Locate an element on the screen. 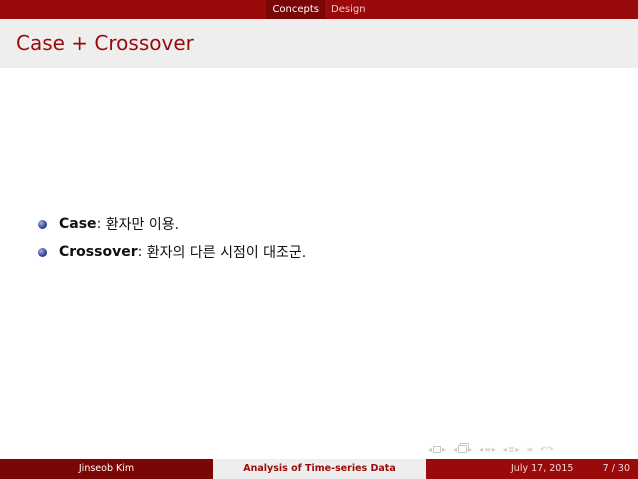 The image size is (638, 479). section-navigation-bar: Concepts Design is located at coordinates (319, 9).